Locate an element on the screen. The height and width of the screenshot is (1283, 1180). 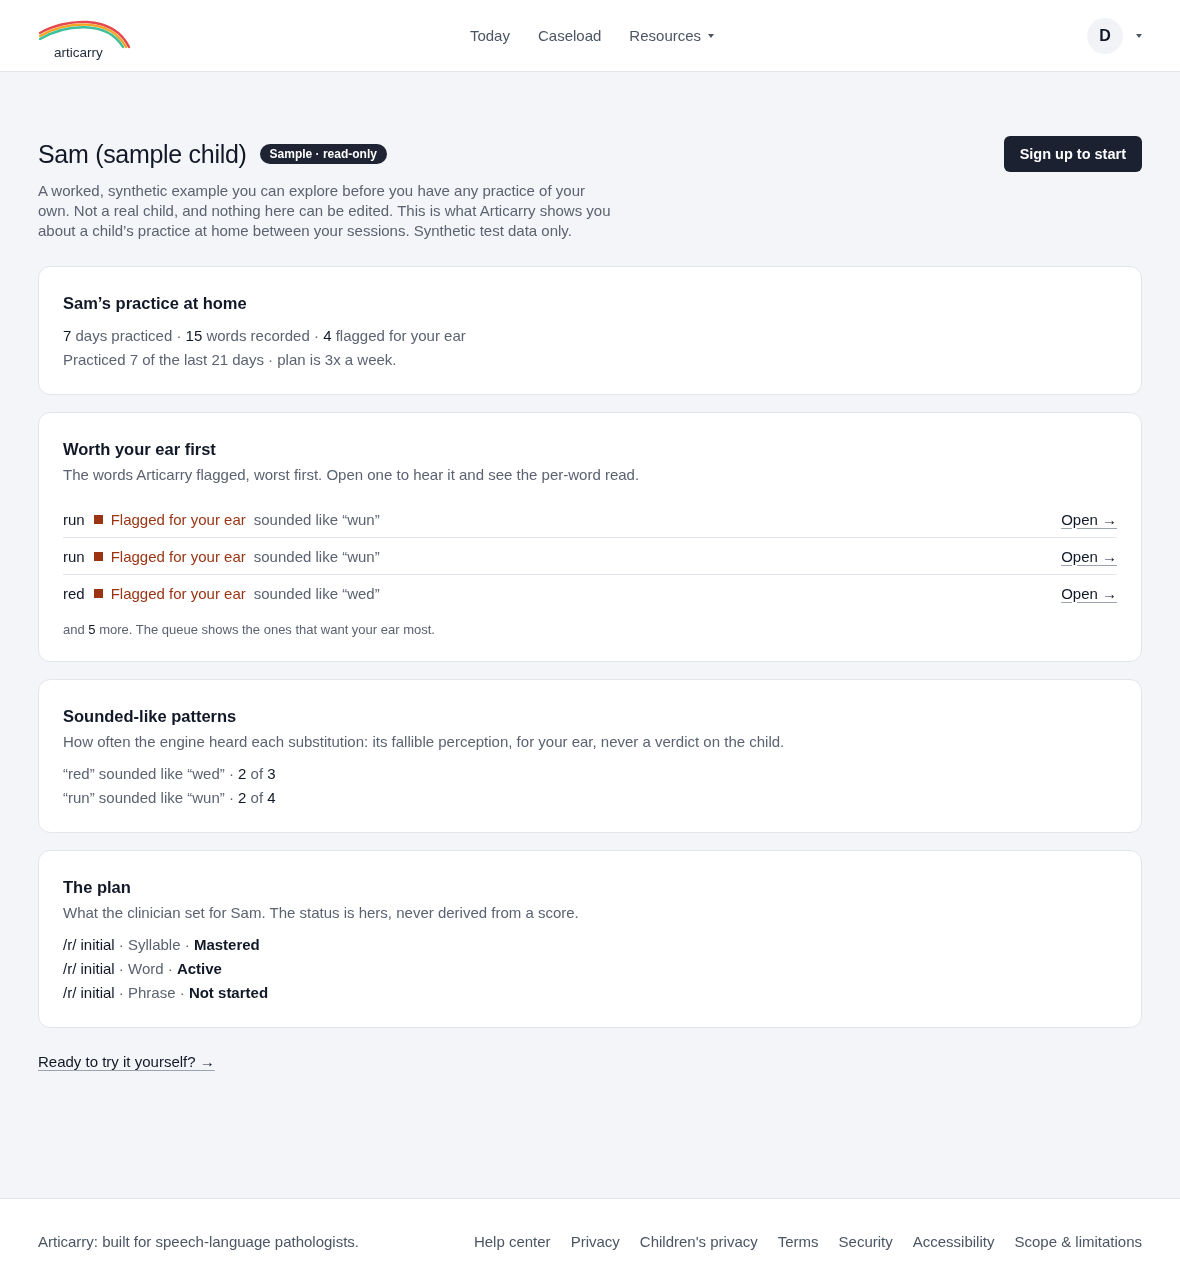
footer-link: Help center is located at coordinates (512, 1241).